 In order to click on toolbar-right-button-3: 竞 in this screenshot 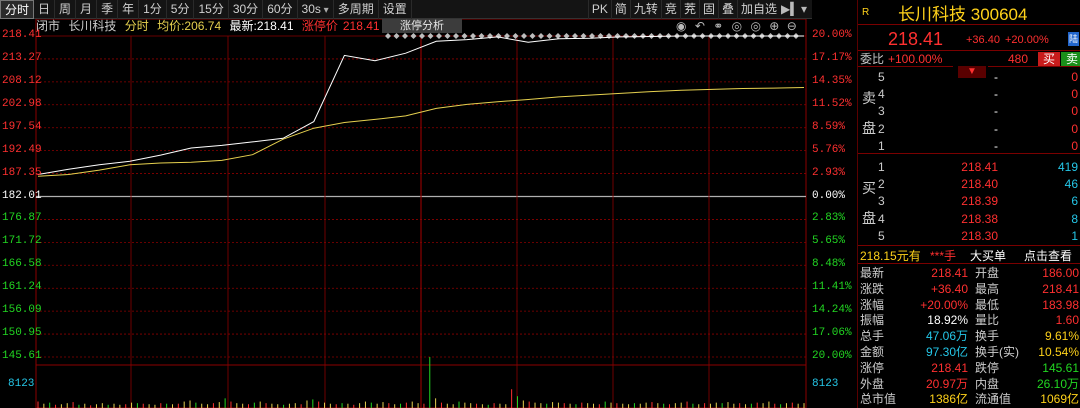, I will do `click(670, 9)`.